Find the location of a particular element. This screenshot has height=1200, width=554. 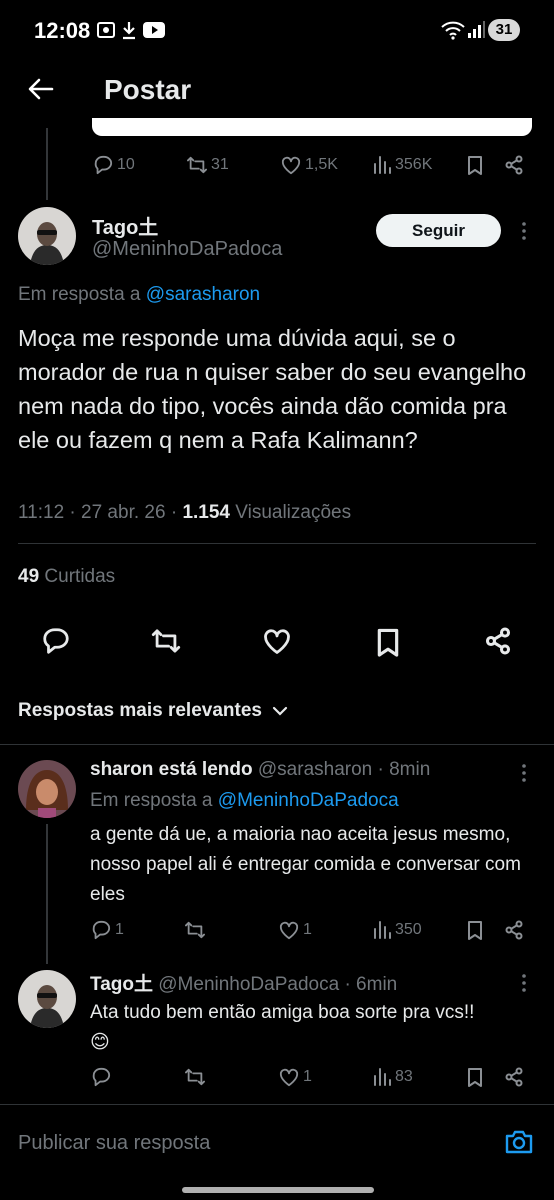

follow-button-label: Seguir is located at coordinates (438, 230).